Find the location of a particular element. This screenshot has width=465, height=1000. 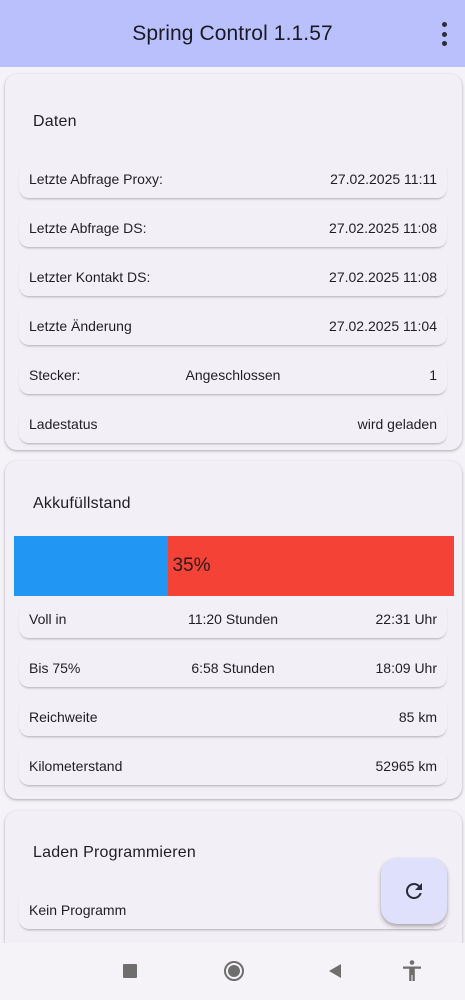

voll-label: Voll in is located at coordinates (48, 619).